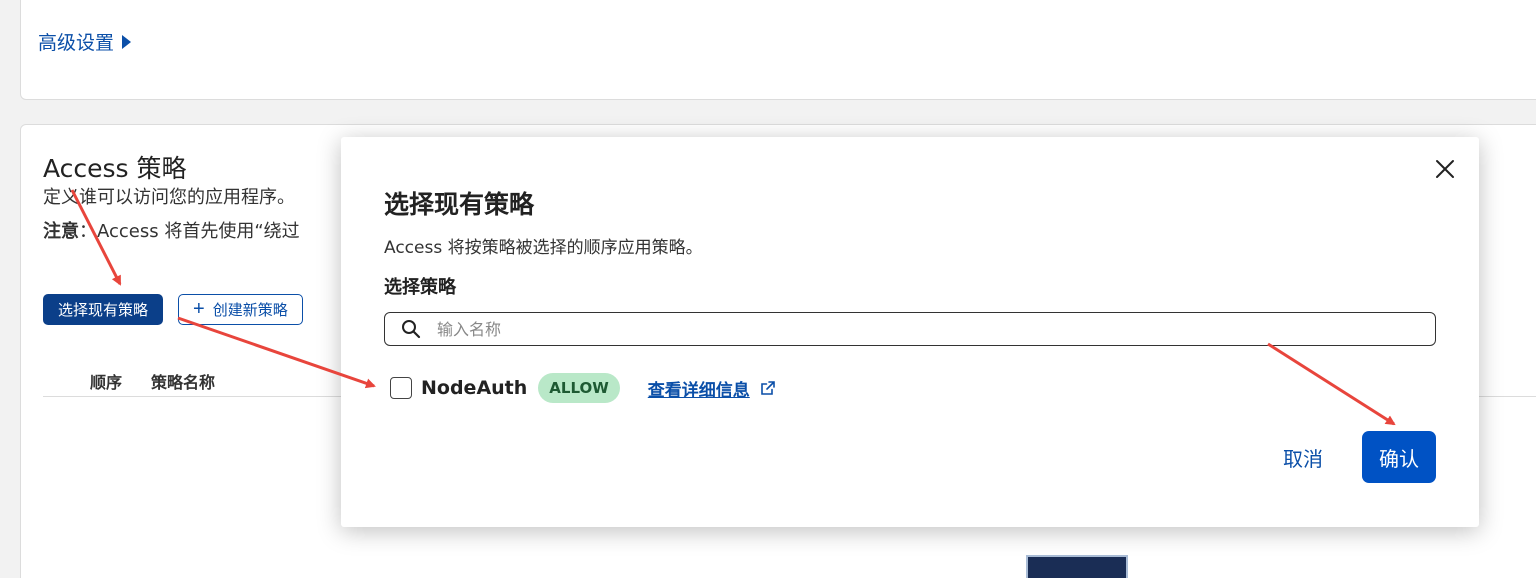 This screenshot has width=1536, height=578. Describe the element at coordinates (936, 329) in the screenshot. I see `search-input` at that location.